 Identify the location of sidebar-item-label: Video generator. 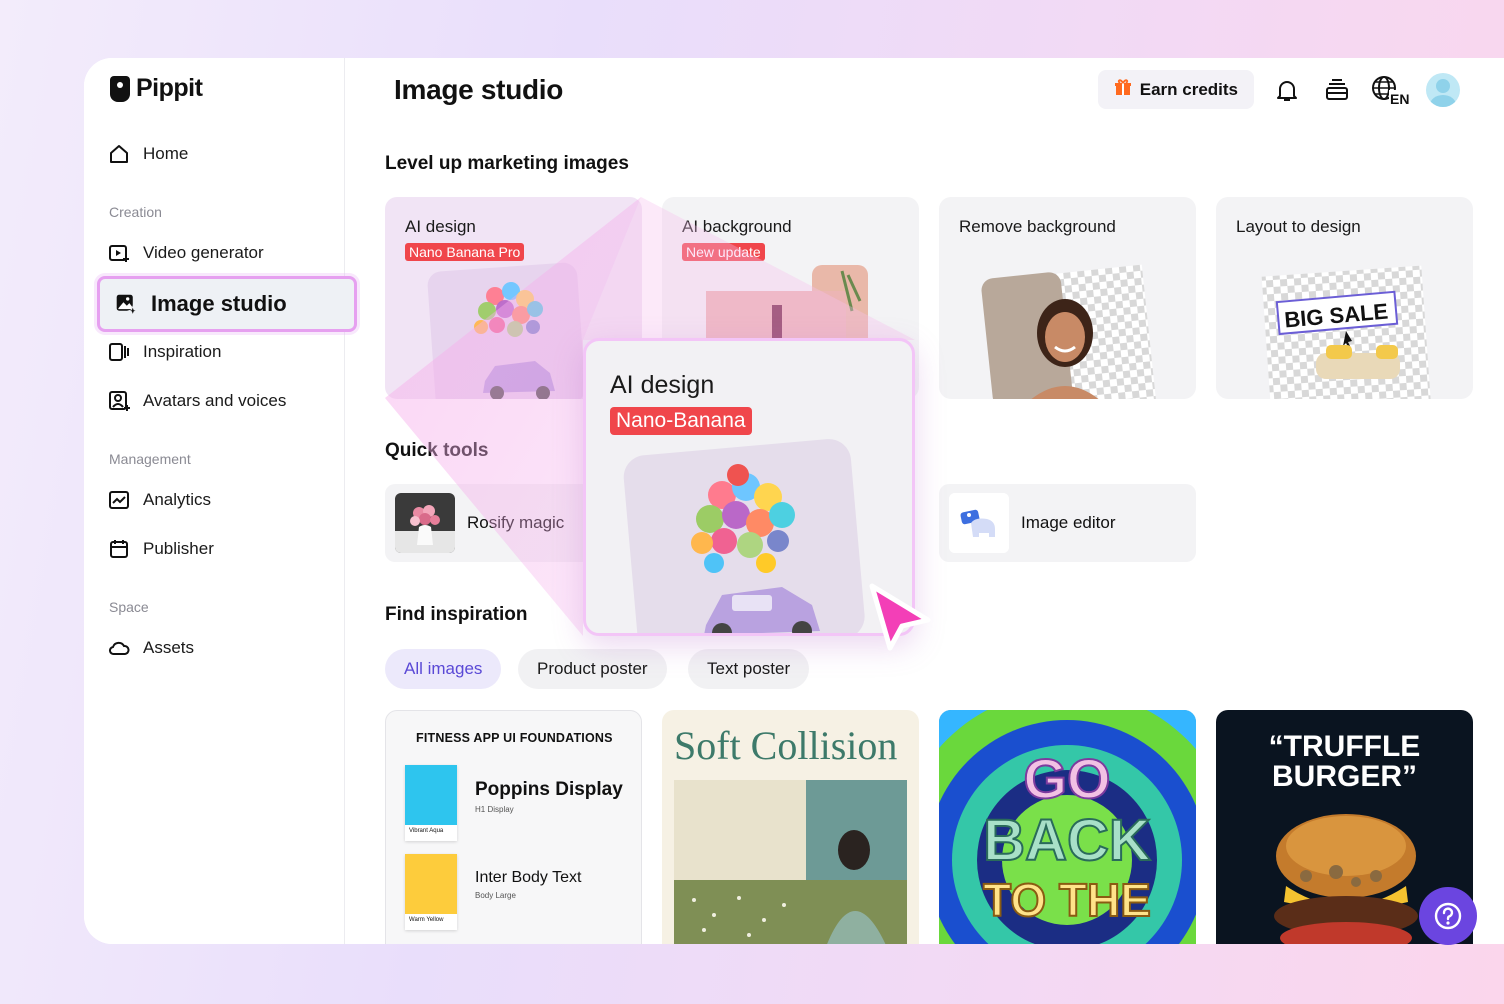
(203, 252).